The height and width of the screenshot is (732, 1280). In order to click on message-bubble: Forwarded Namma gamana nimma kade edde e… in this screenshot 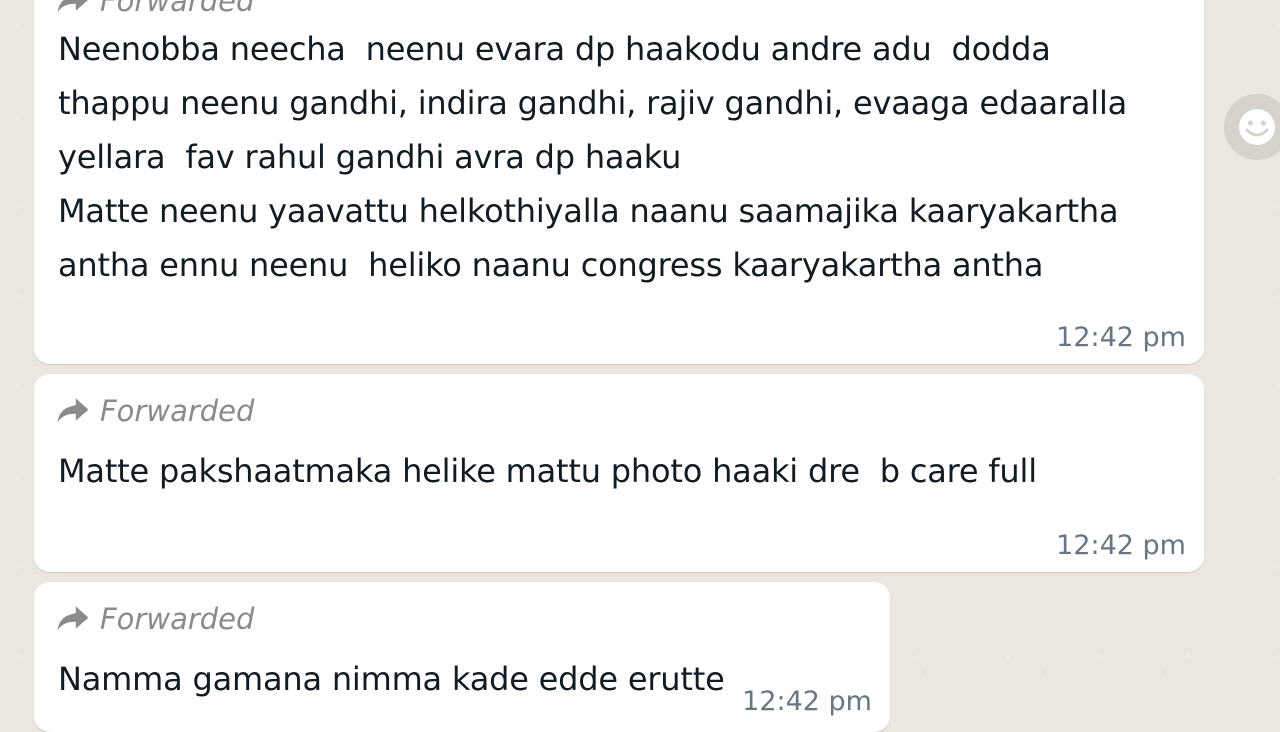, I will do `click(462, 657)`.